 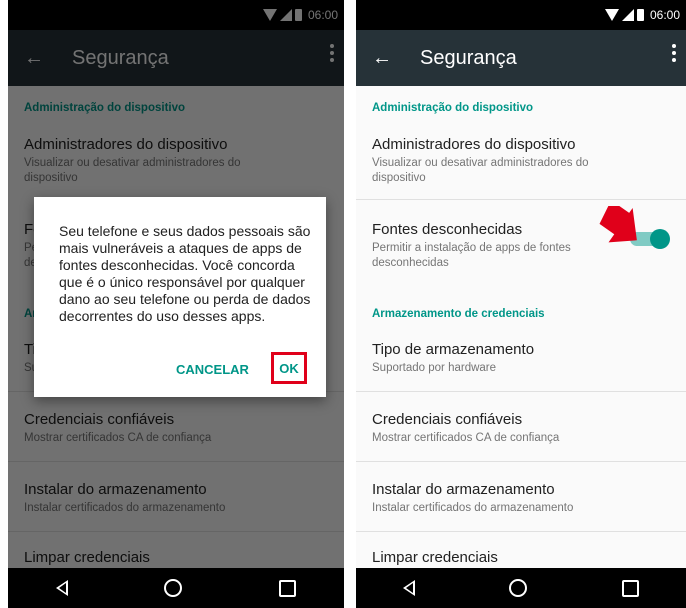 What do you see at coordinates (212, 369) in the screenshot?
I see `cancel-button: CANCELAR` at bounding box center [212, 369].